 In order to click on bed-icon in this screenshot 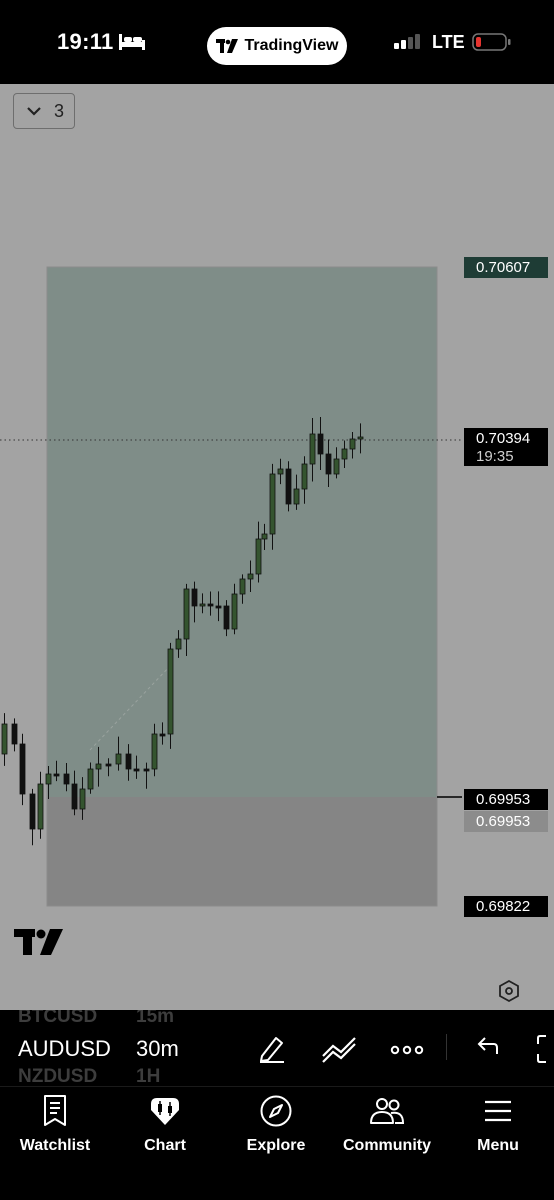, I will do `click(132, 43)`.